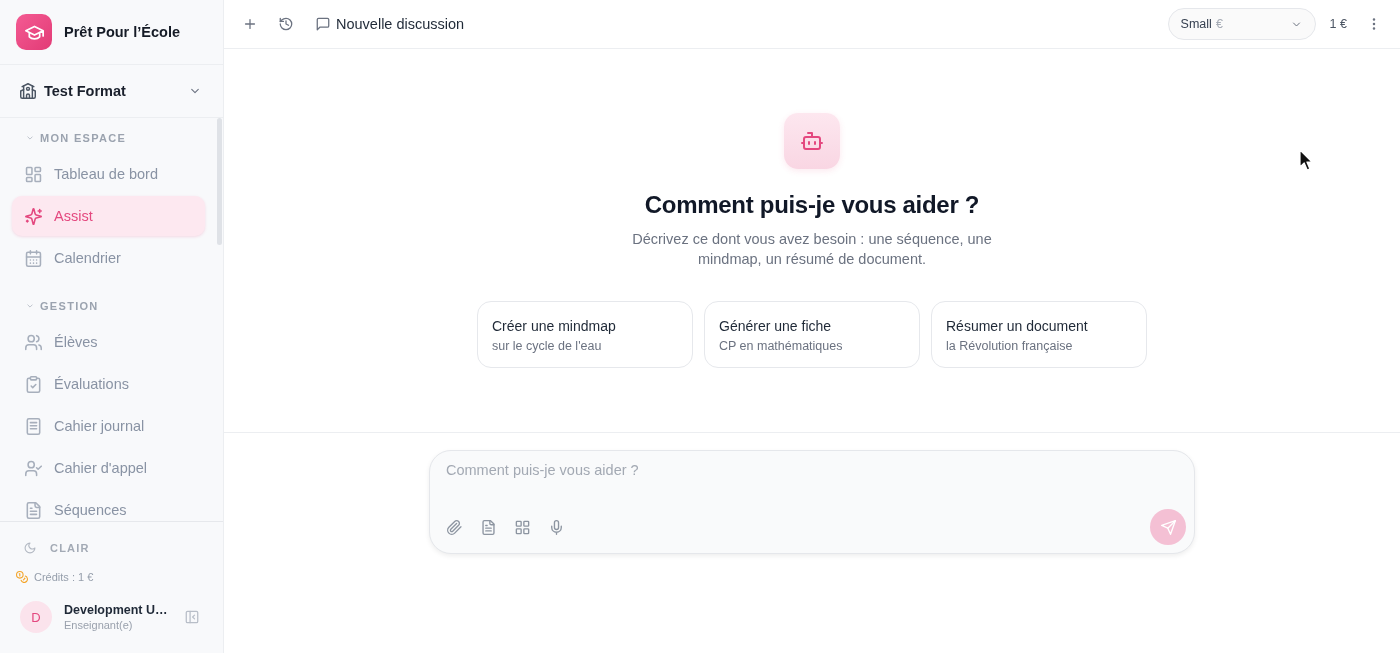  Describe the element at coordinates (812, 334) in the screenshot. I see `suggestion-card: Générer une fiche CP en mathématiques` at that location.